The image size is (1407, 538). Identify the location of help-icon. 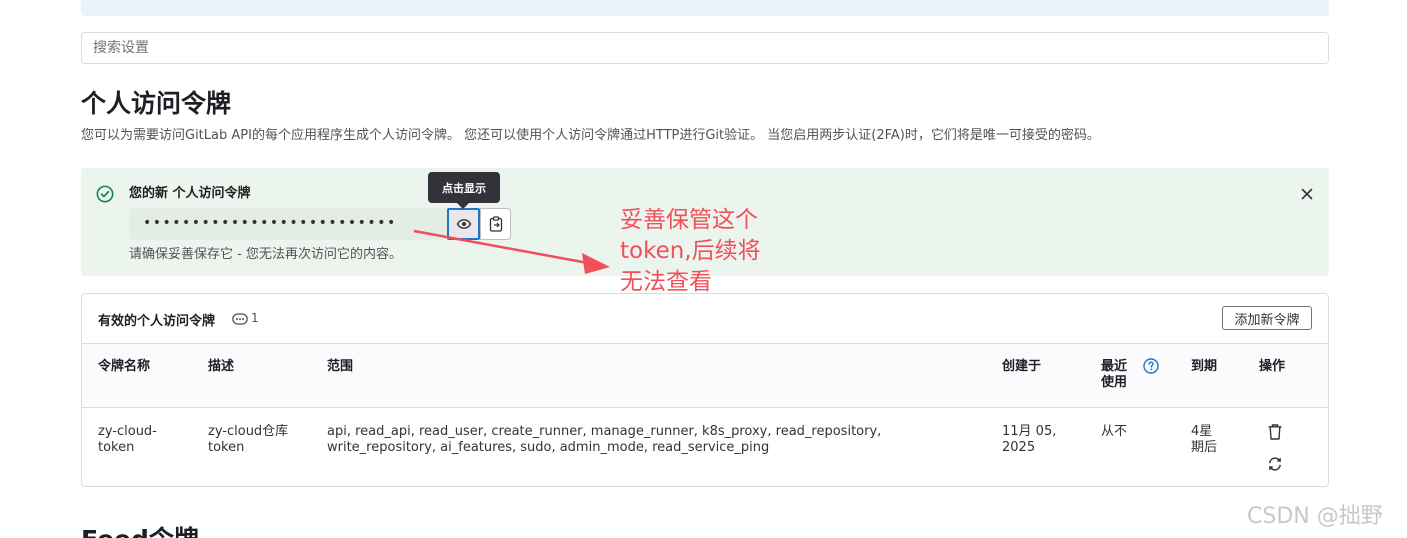
(1151, 366).